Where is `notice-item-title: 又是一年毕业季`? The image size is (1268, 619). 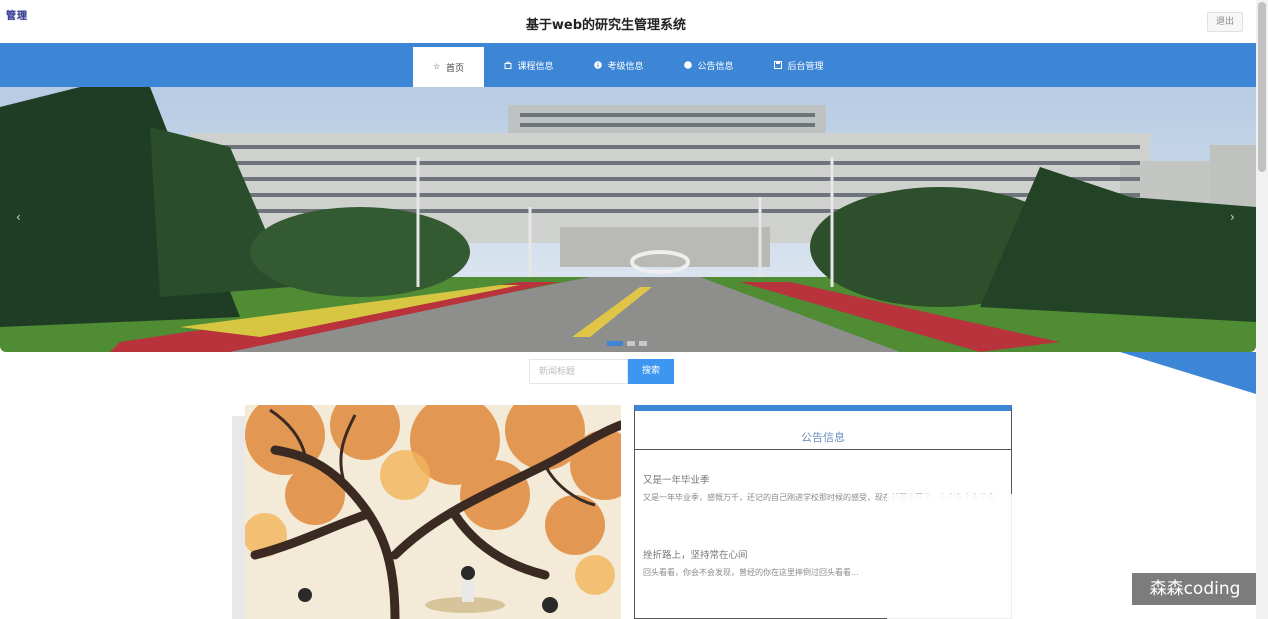
notice-item-title: 又是一年毕业季 is located at coordinates (676, 479).